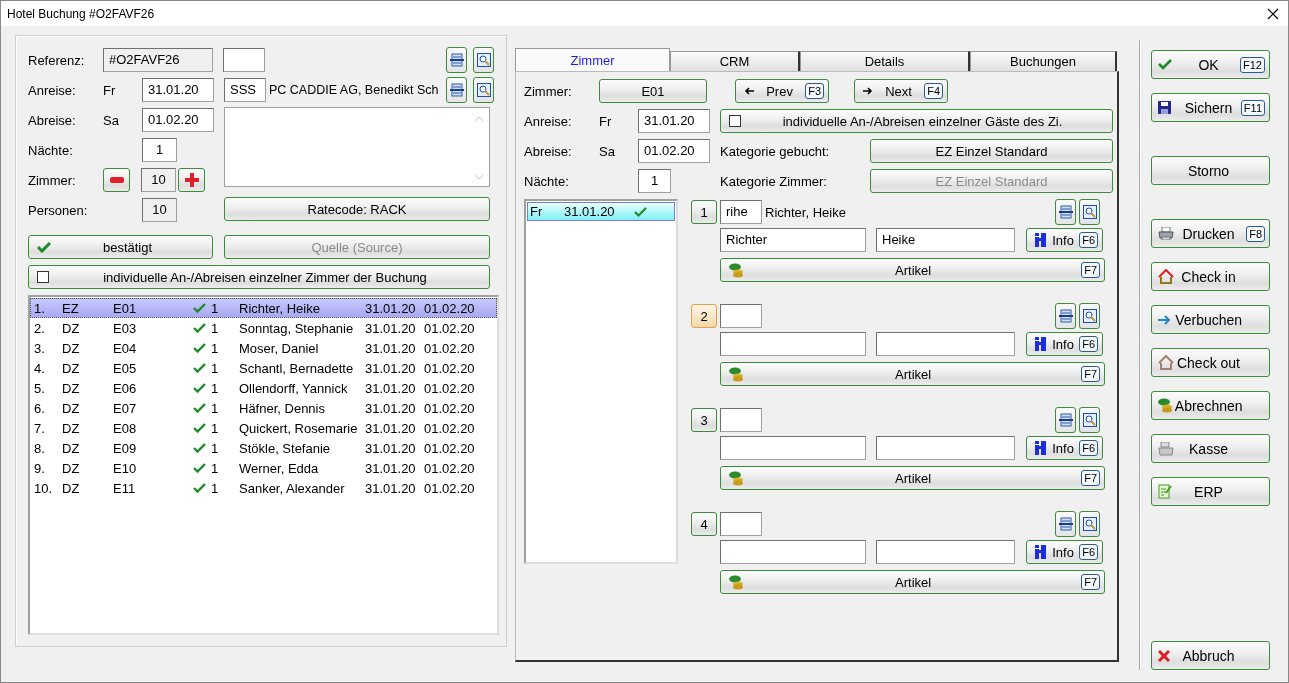 Image resolution: width=1289 pixels, height=683 pixels. I want to click on action-button: Check out, so click(1210, 362).